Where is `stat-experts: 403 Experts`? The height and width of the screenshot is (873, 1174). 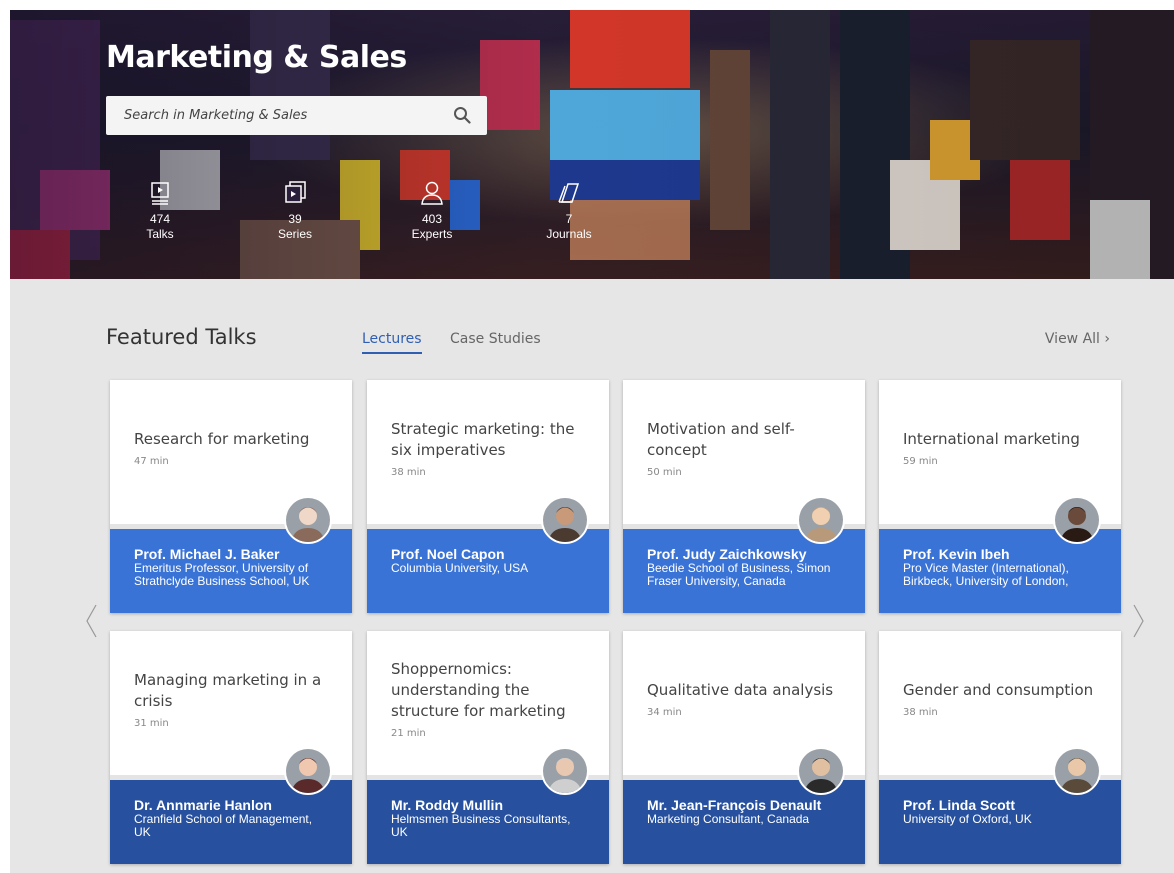 stat-experts: 403 Experts is located at coordinates (432, 211).